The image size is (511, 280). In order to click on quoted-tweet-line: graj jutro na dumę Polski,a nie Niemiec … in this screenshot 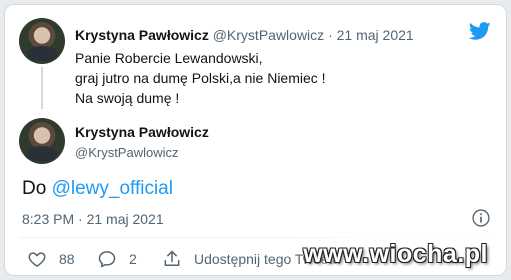, I will do `click(200, 78)`.